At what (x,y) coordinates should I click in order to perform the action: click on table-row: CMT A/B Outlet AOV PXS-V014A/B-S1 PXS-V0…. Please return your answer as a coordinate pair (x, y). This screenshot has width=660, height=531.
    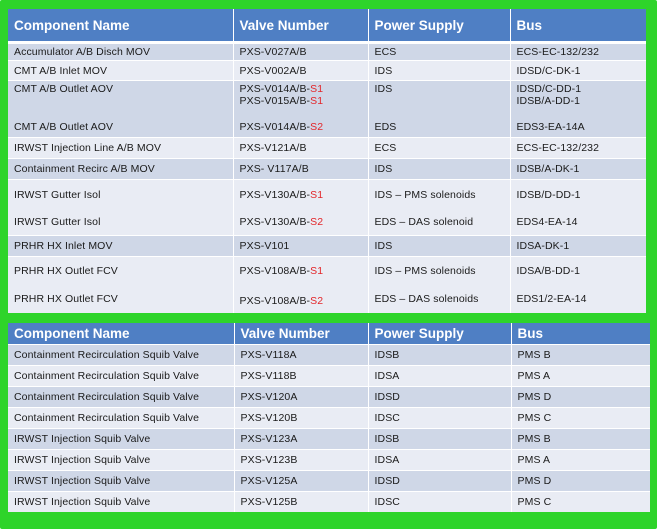
    Looking at the image, I should click on (327, 99).